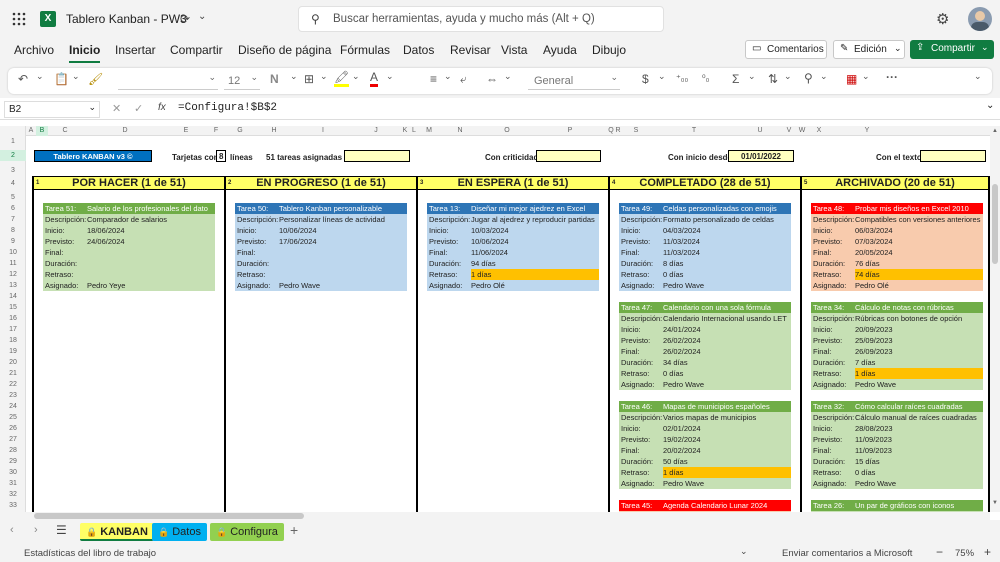  What do you see at coordinates (247, 532) in the screenshot?
I see `sheet-tab: 🔒 Configura` at bounding box center [247, 532].